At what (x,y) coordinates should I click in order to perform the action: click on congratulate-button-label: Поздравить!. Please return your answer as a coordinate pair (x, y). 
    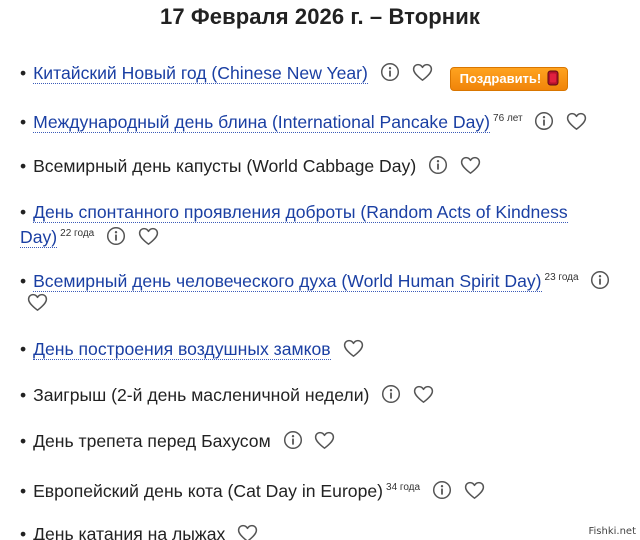
    Looking at the image, I should click on (500, 78).